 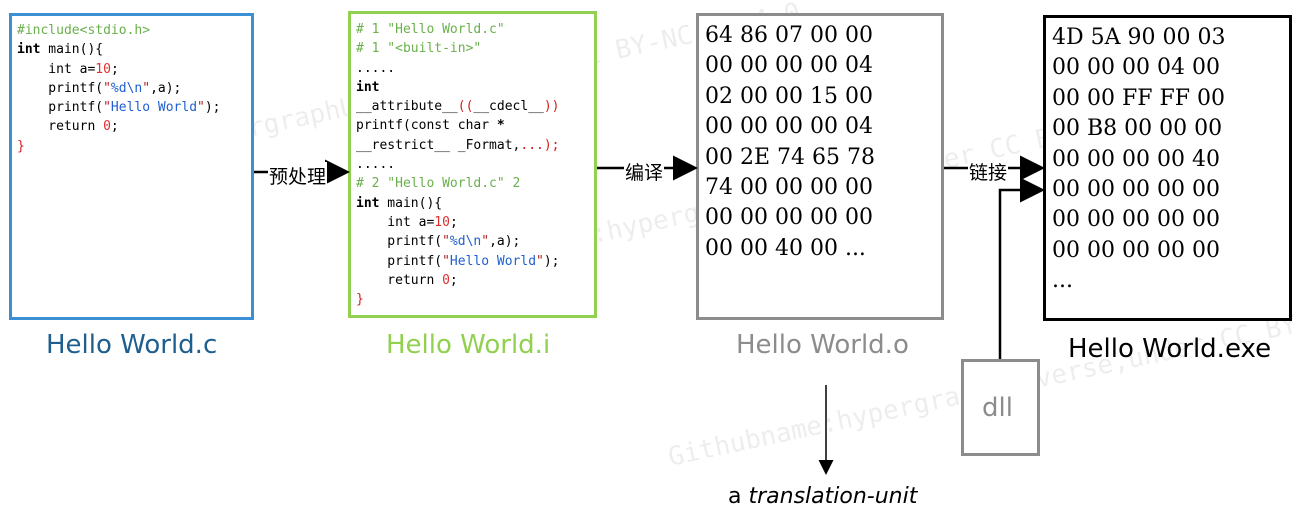 I want to click on translation-unit-prefix: a, so click(x=738, y=496).